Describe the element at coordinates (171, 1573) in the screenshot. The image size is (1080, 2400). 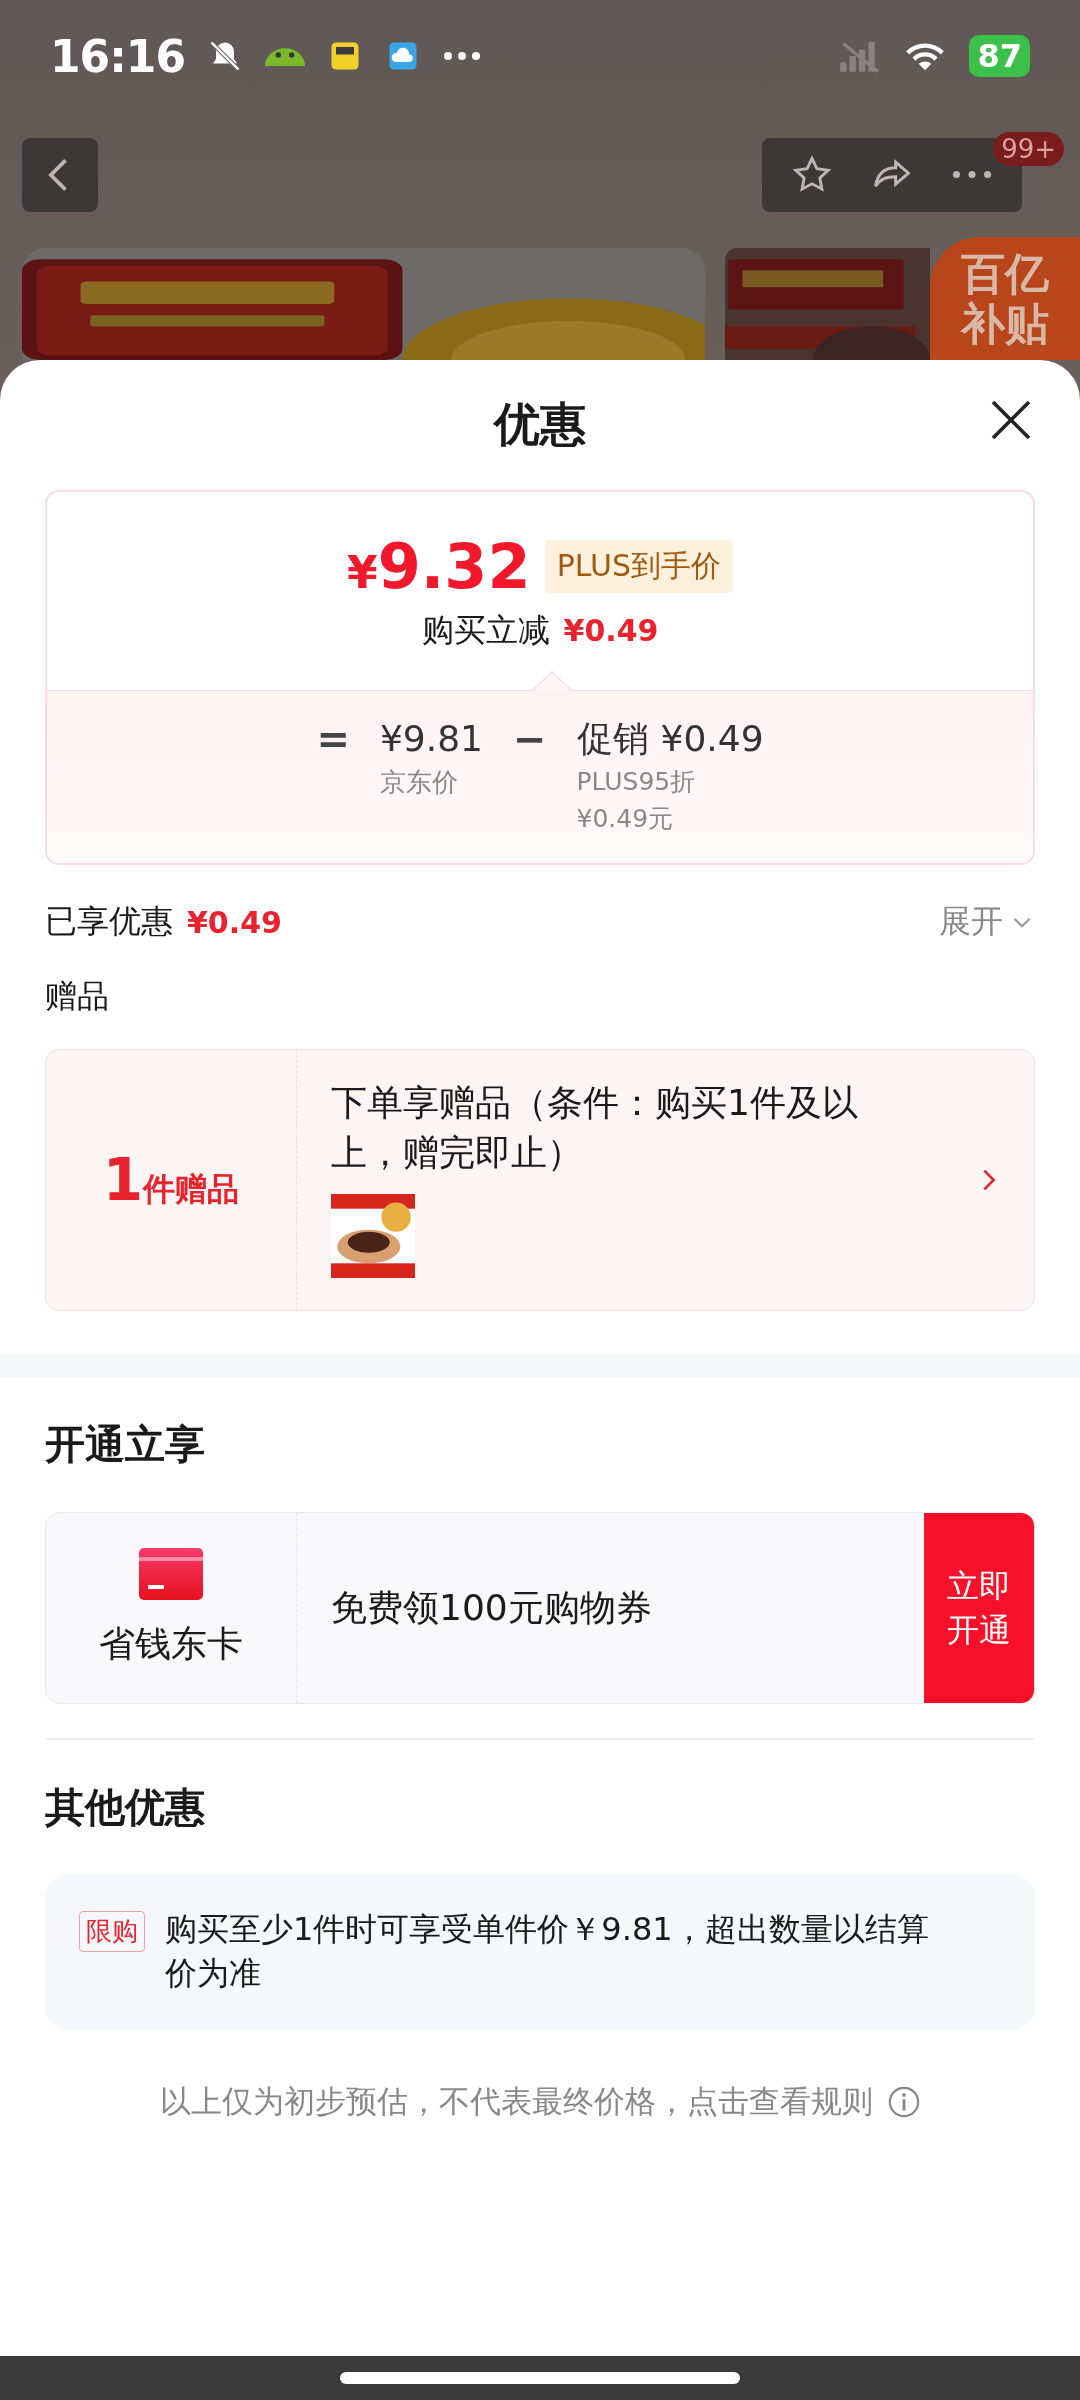
I see `card-icon` at that location.